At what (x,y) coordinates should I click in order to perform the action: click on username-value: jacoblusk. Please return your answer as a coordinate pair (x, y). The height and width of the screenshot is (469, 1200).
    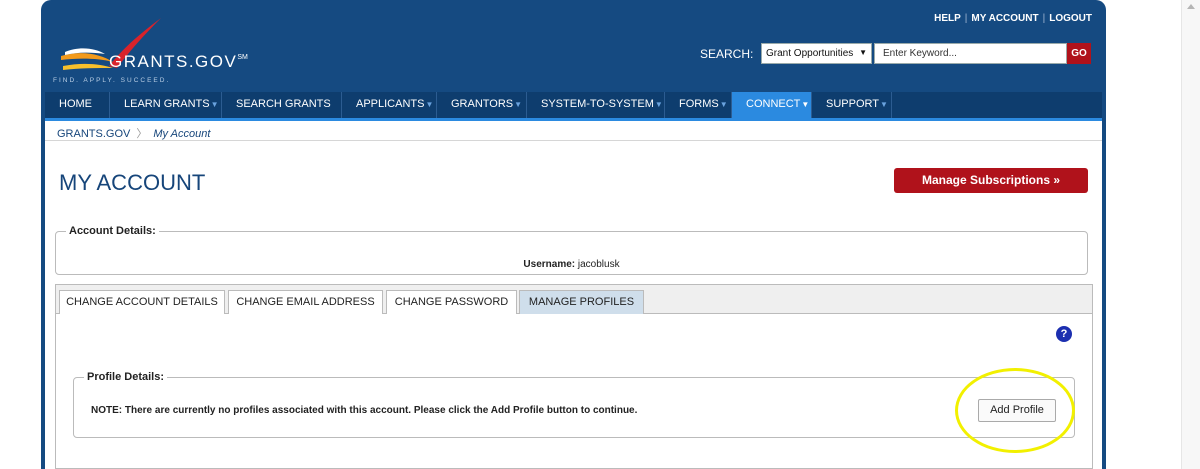
    Looking at the image, I should click on (598, 264).